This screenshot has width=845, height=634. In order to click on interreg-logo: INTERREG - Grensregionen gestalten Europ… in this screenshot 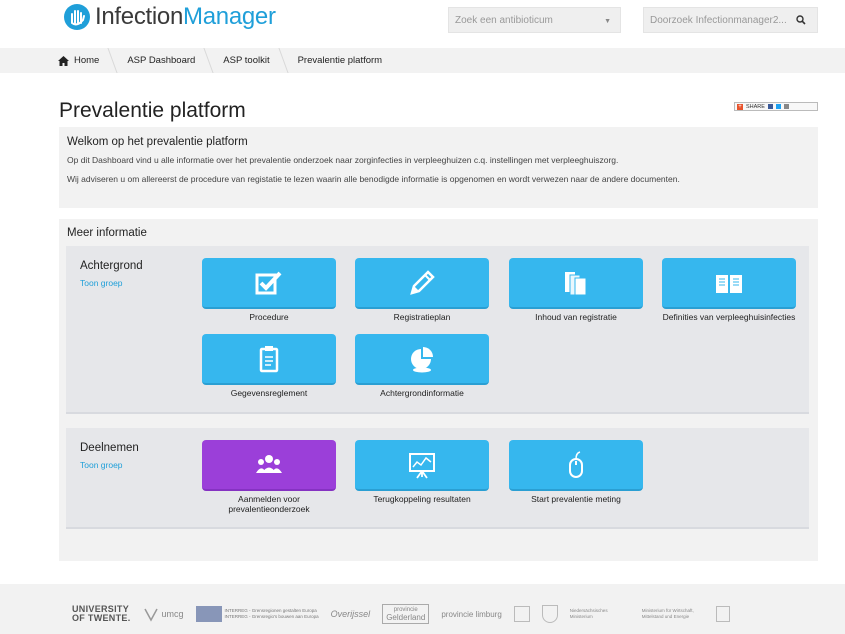, I will do `click(257, 614)`.